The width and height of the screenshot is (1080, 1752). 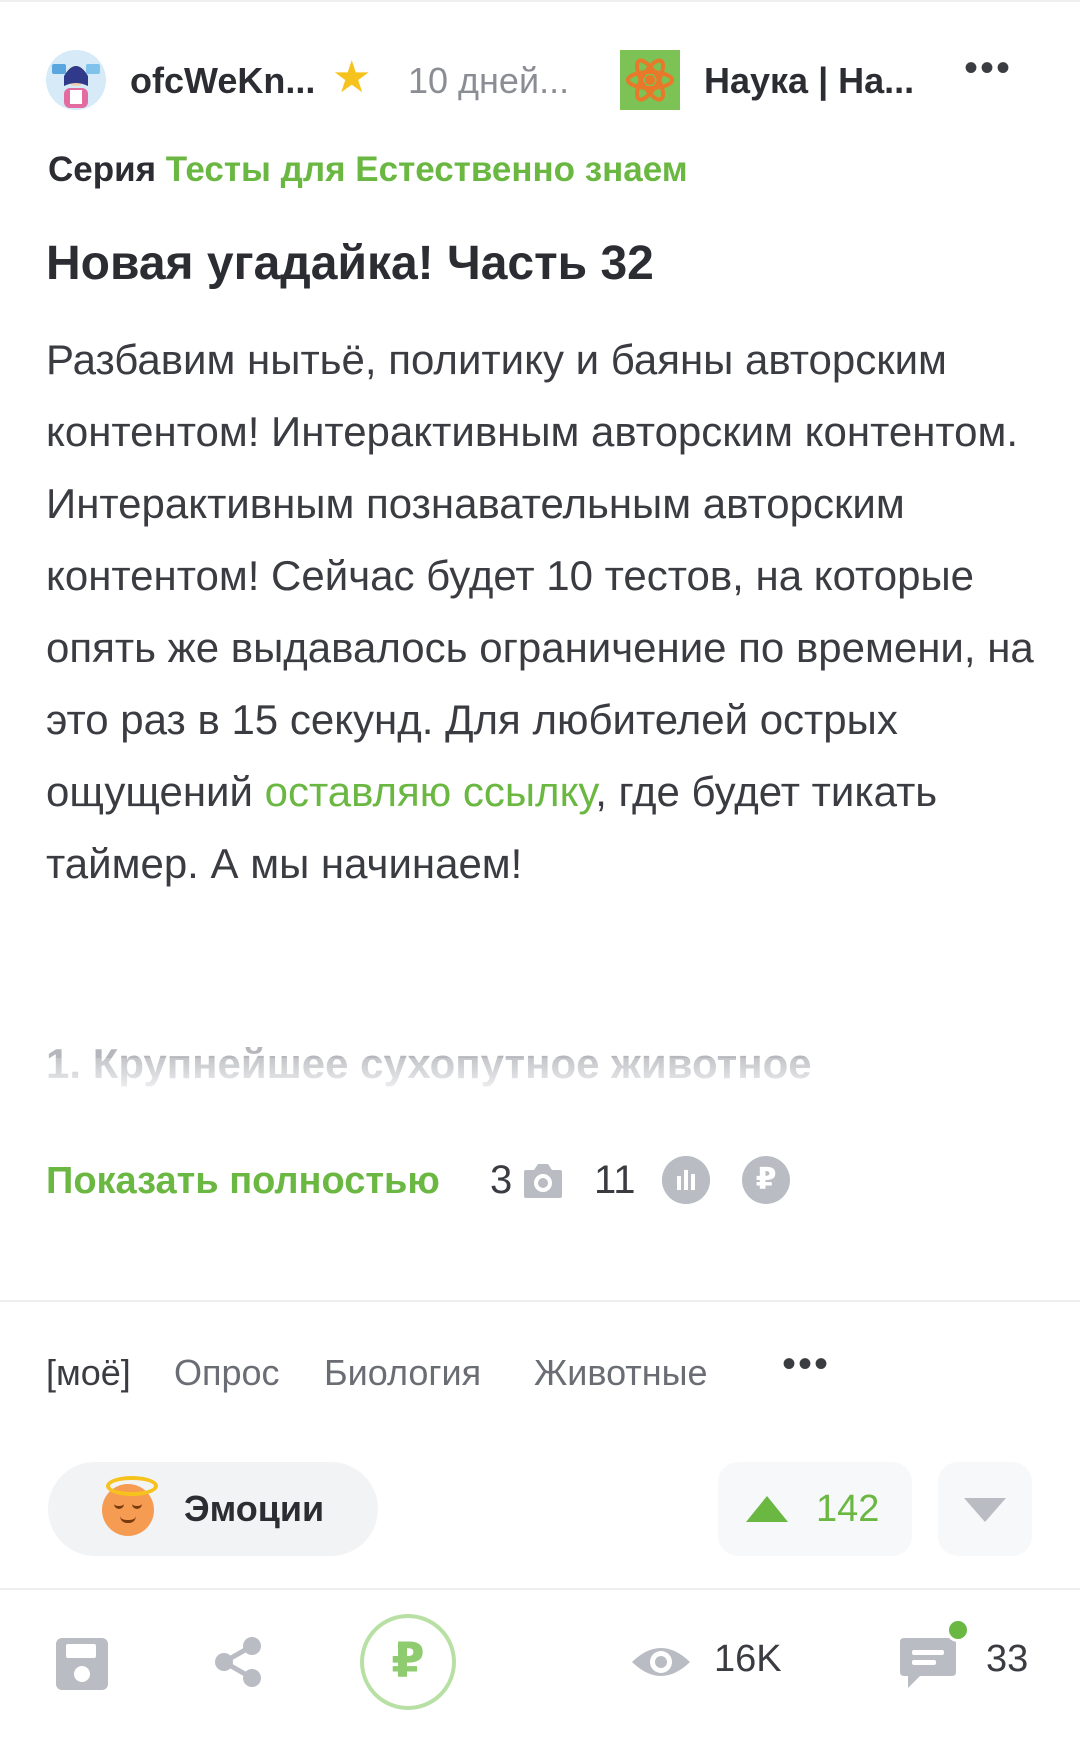 I want to click on poll-icon, so click(x=686, y=1180).